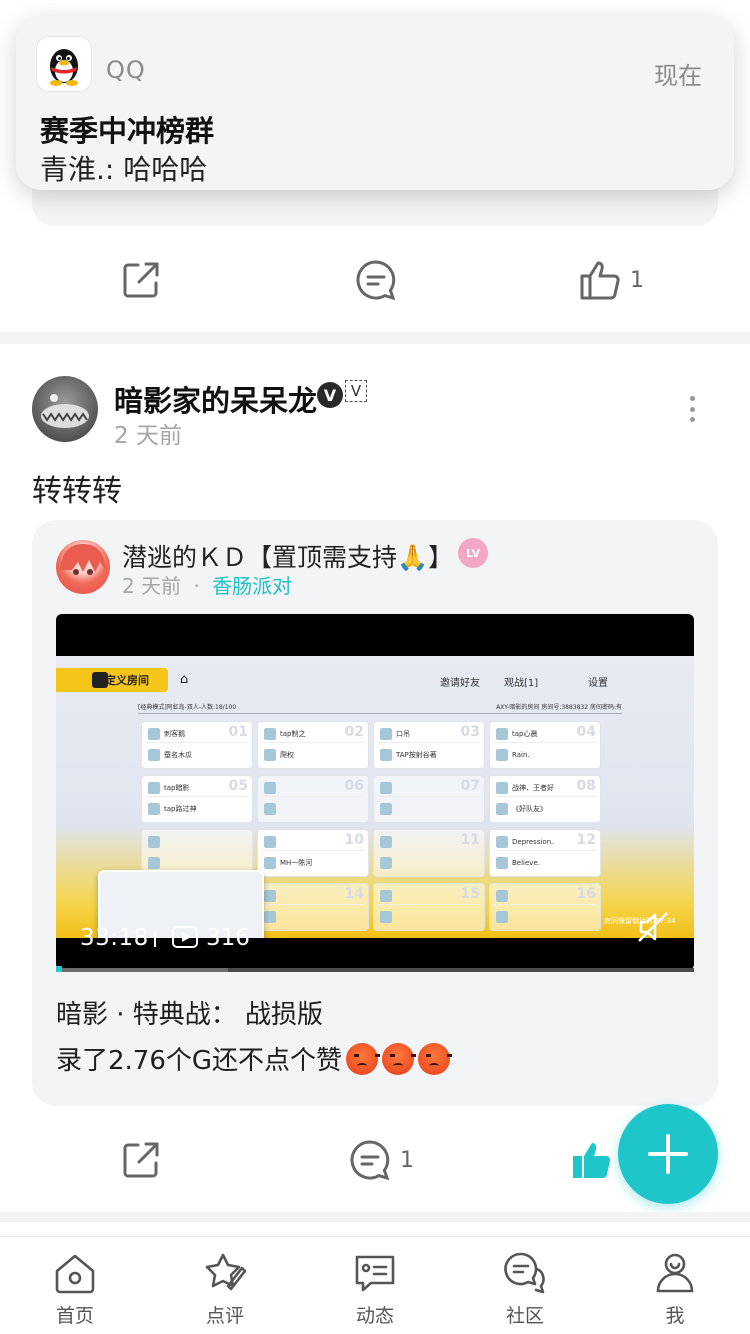 This screenshot has width=750, height=1334. What do you see at coordinates (525, 733) in the screenshot?
I see `player-name: tap心晨` at bounding box center [525, 733].